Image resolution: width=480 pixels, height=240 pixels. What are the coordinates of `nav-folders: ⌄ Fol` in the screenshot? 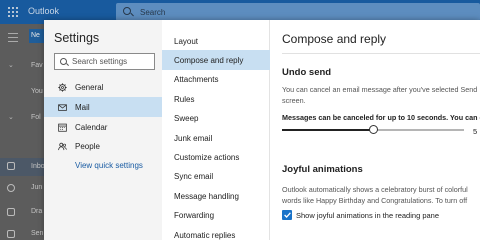 It's located at (22, 119).